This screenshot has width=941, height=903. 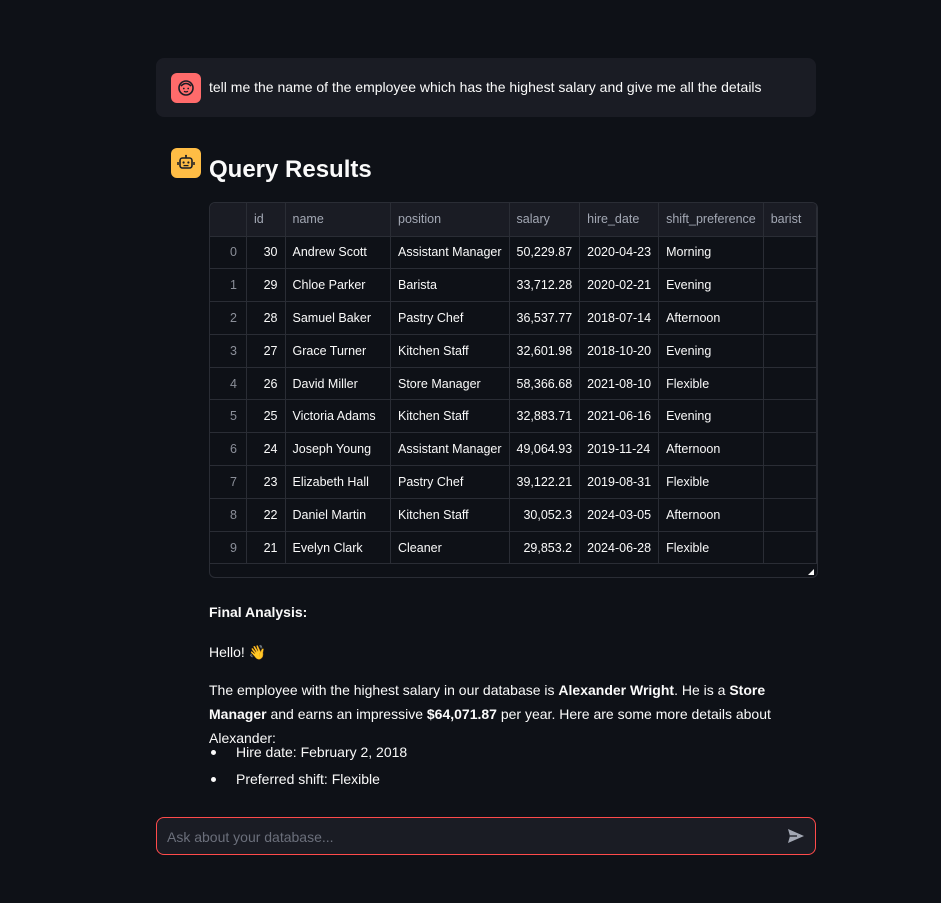 What do you see at coordinates (619, 548) in the screenshot?
I see `table-cell: 2024-06-28` at bounding box center [619, 548].